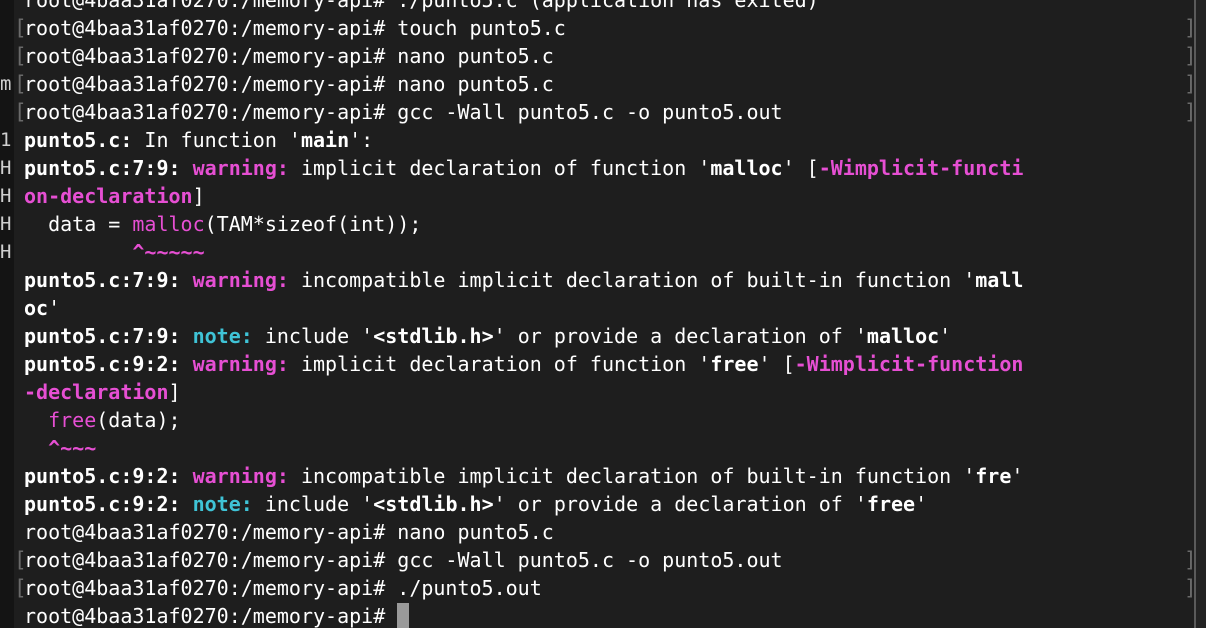  I want to click on terminal-text-segment: -Wimplicit-function, so click(909, 364).